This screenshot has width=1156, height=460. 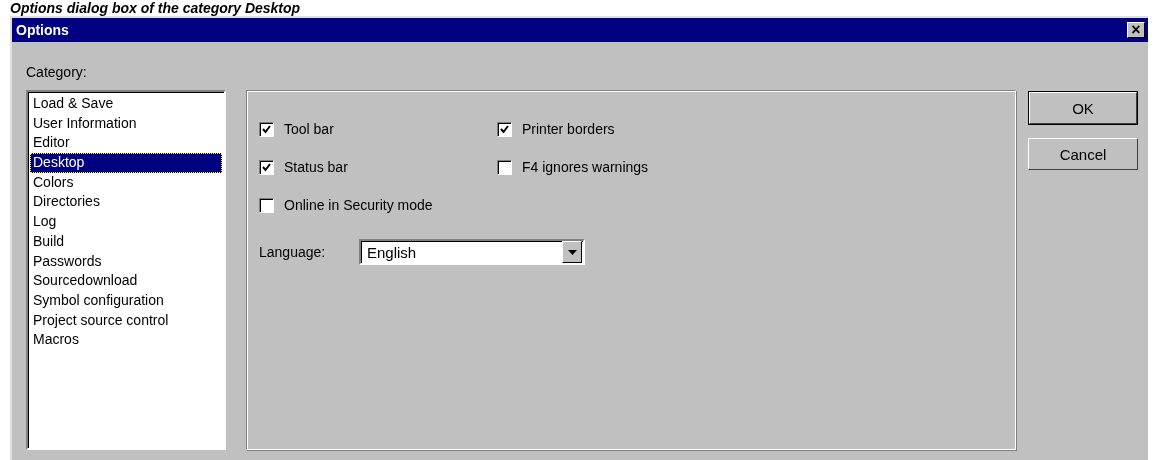 What do you see at coordinates (293, 252) in the screenshot?
I see `language-label: Language:` at bounding box center [293, 252].